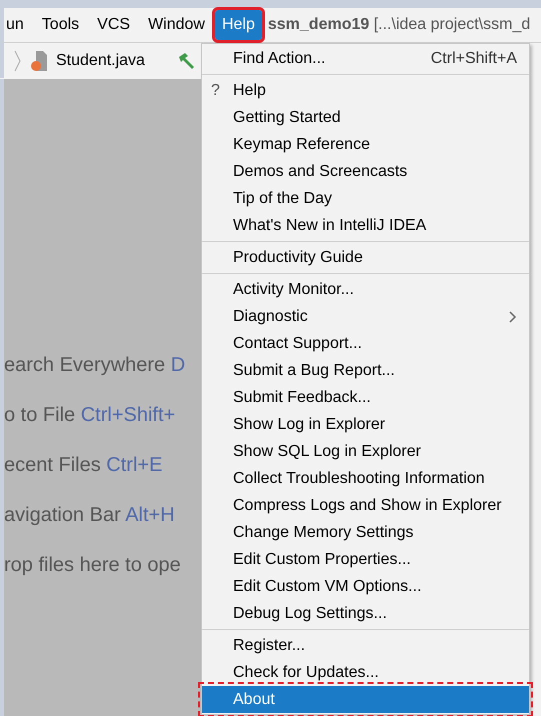 The width and height of the screenshot is (541, 716). Describe the element at coordinates (365, 90) in the screenshot. I see `menu-item: ? Help` at that location.